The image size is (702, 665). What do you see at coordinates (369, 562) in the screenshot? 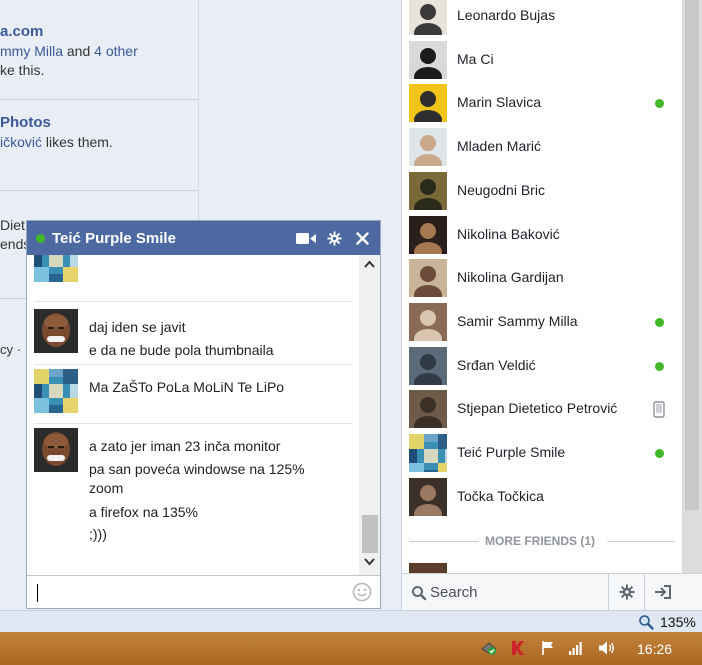
I see `scroll-down-arrow-icon` at bounding box center [369, 562].